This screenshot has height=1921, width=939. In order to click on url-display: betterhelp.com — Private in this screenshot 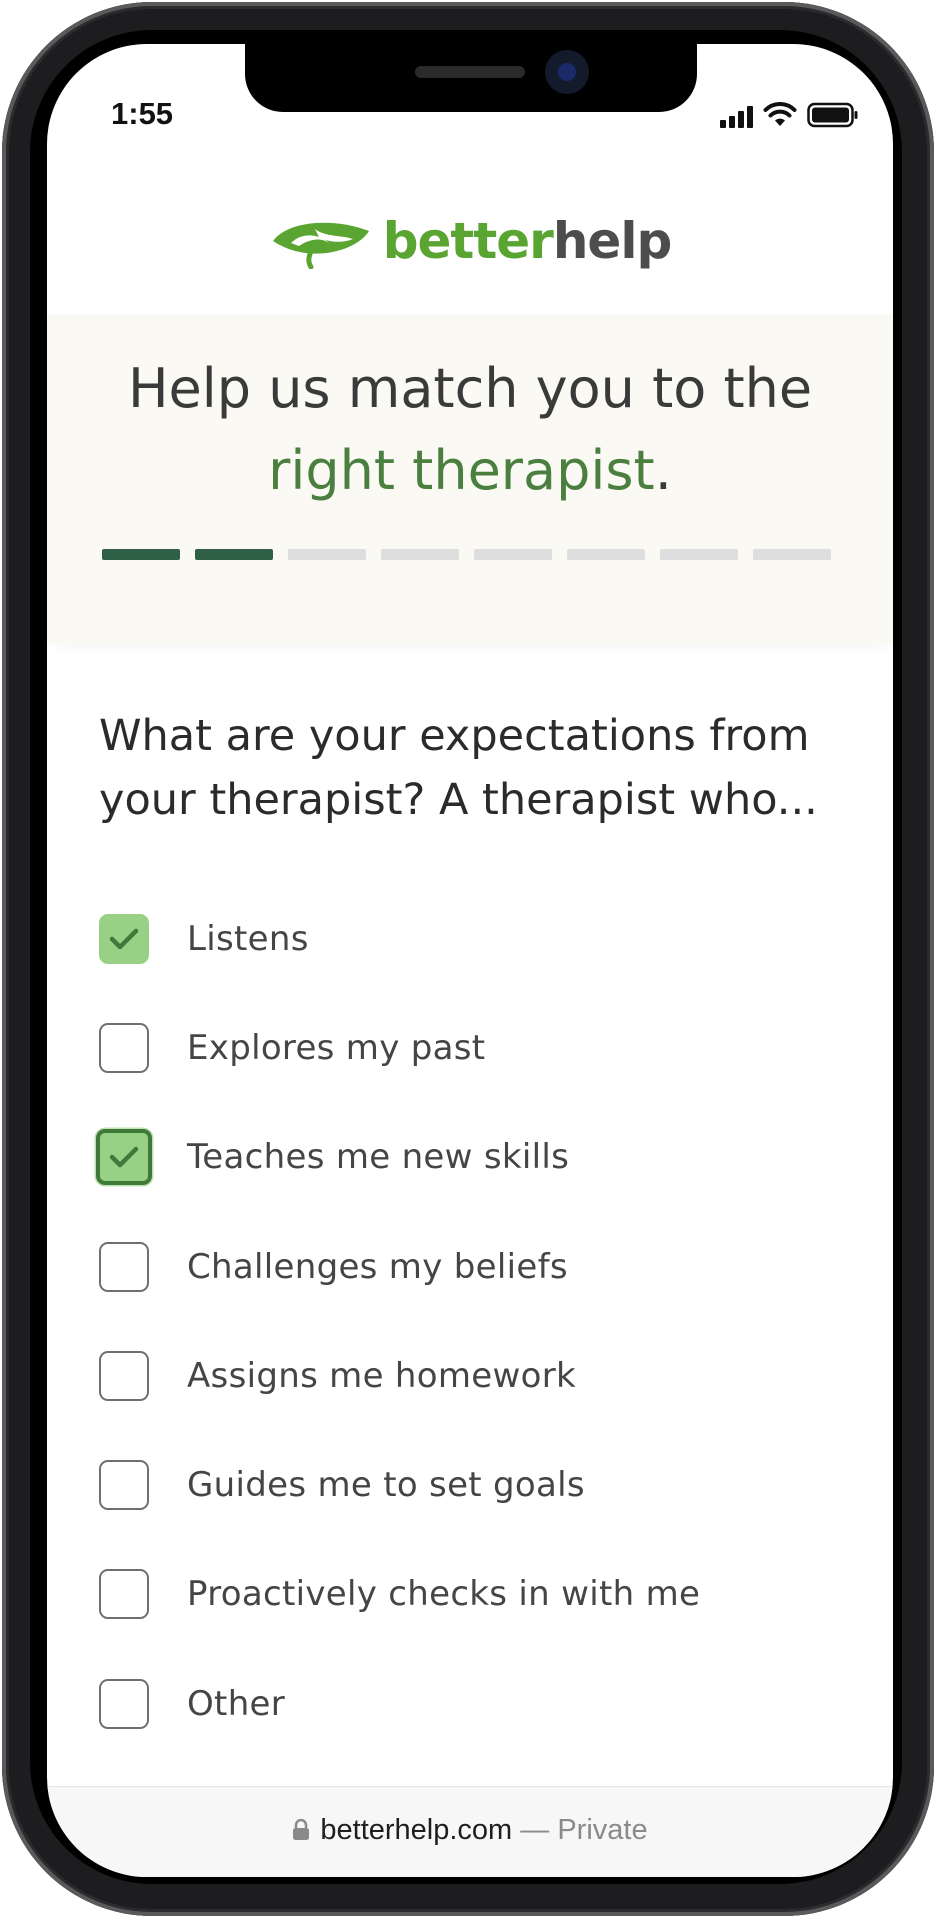, I will do `click(470, 1830)`.